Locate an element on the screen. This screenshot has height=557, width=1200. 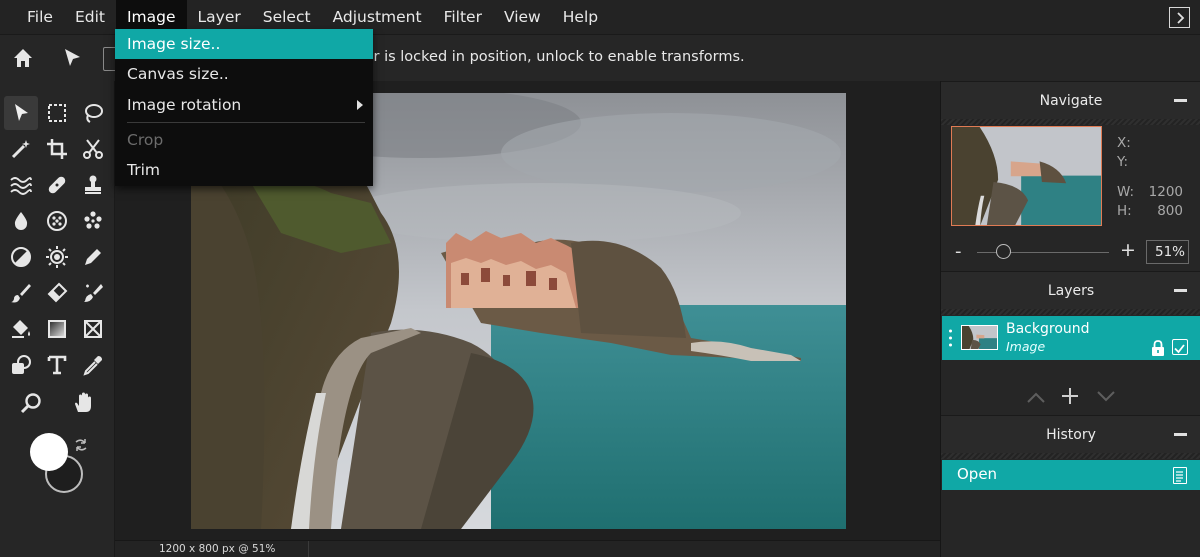
history-panel-title: History is located at coordinates (1071, 435).